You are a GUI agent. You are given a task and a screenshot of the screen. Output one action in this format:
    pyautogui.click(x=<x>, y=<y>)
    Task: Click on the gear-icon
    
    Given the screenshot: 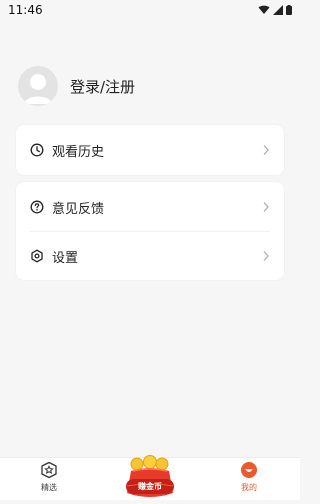 What is the action you would take?
    pyautogui.click(x=37, y=256)
    